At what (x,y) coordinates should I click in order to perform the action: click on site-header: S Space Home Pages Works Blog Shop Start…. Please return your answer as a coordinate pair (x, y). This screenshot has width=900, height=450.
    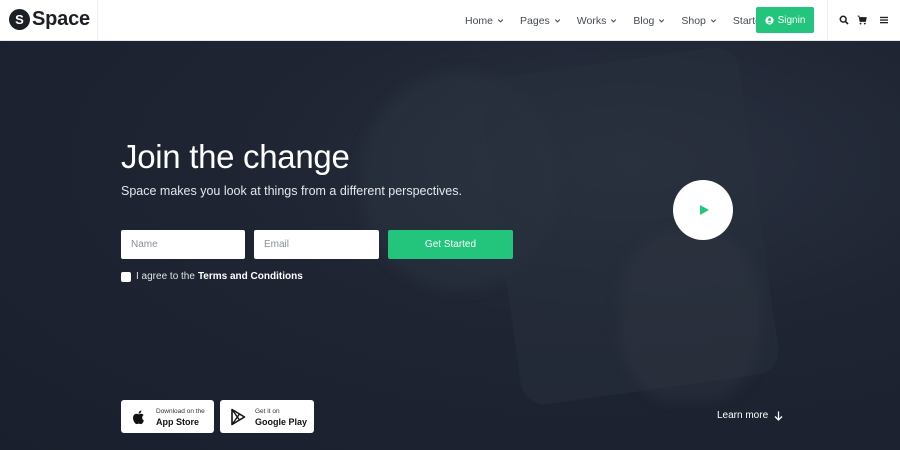
    Looking at the image, I should click on (450, 20).